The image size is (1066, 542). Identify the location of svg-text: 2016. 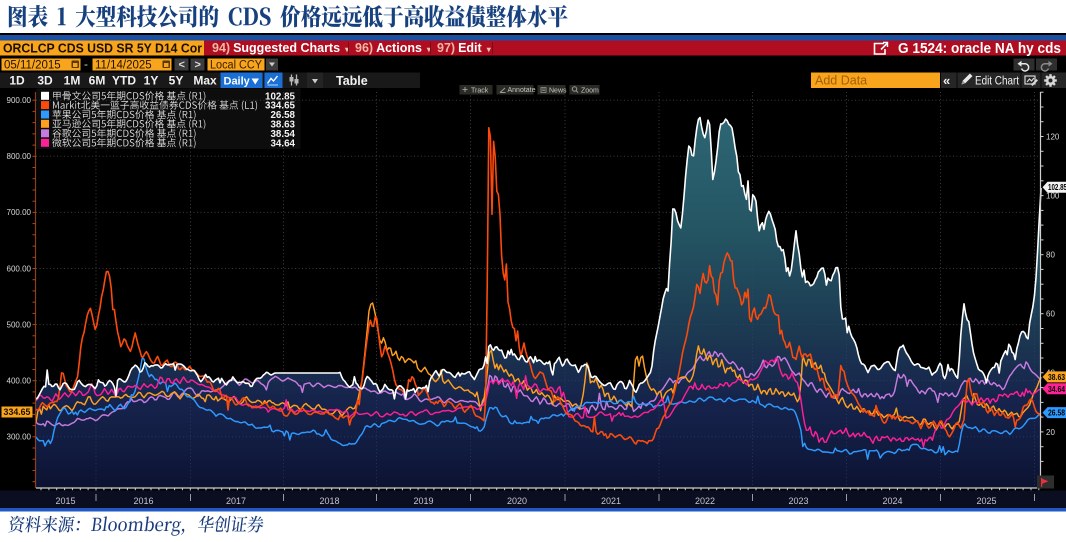
(143, 501).